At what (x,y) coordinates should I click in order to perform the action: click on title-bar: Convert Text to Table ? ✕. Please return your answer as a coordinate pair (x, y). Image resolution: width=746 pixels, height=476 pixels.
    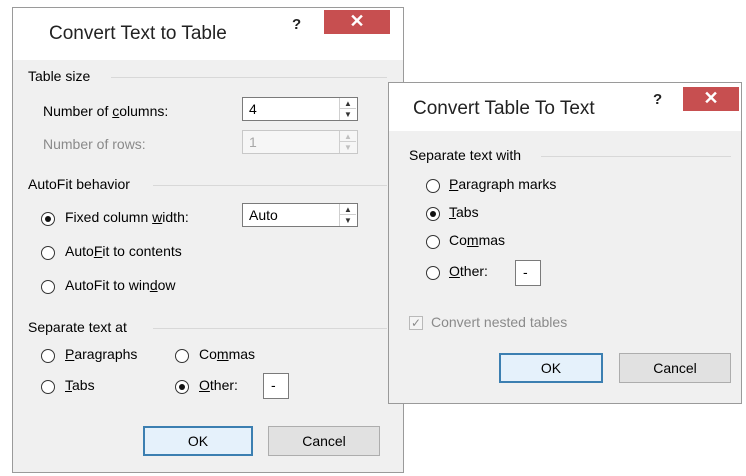
    Looking at the image, I should click on (208, 34).